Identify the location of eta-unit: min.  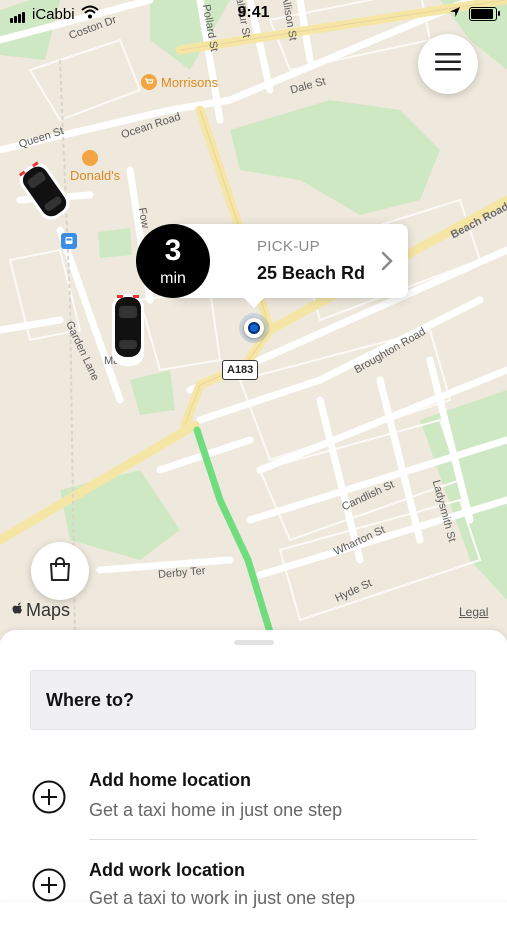
(173, 278).